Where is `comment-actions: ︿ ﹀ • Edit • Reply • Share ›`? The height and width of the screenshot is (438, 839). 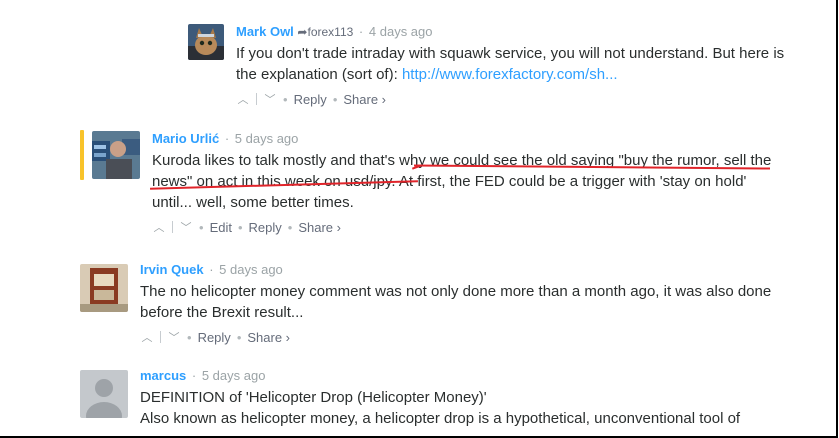
comment-actions: ︿ ﹀ • Edit • Reply • Share › is located at coordinates (462, 227).